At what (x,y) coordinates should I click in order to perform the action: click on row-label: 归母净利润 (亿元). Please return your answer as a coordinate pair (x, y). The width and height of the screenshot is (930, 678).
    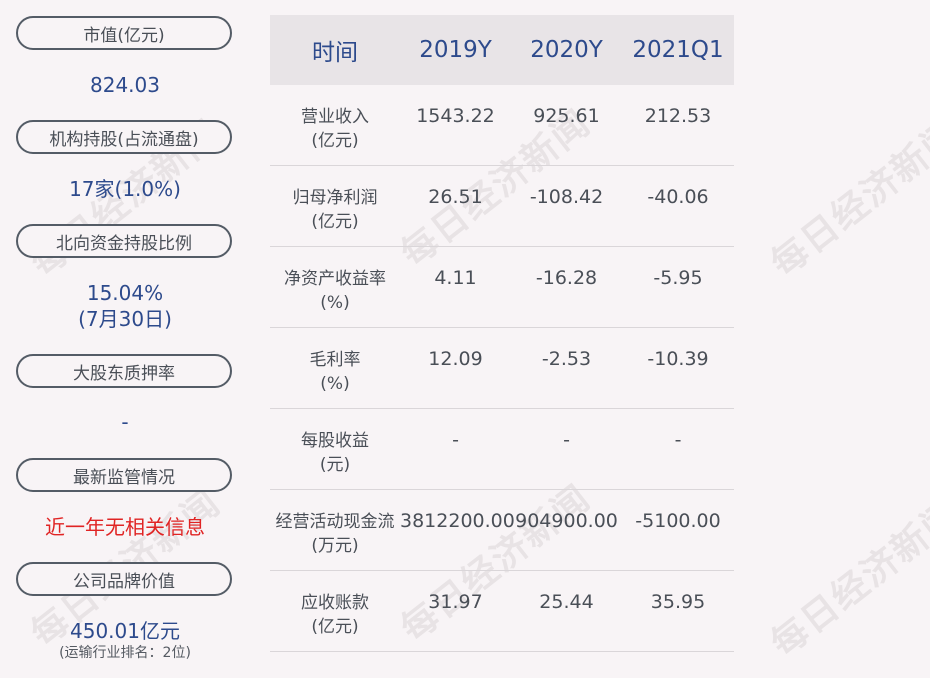
    Looking at the image, I should click on (335, 210).